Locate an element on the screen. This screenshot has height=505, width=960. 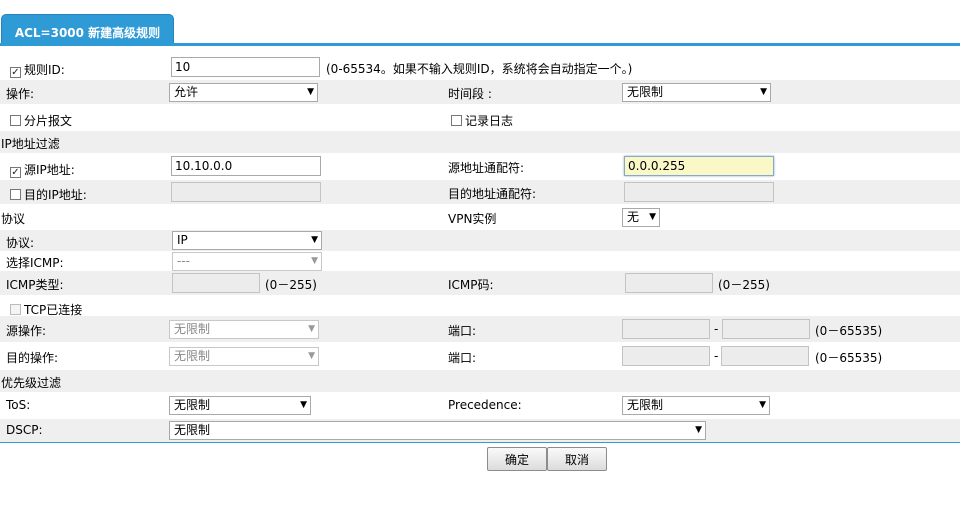
ok-button: 确定 is located at coordinates (517, 459).